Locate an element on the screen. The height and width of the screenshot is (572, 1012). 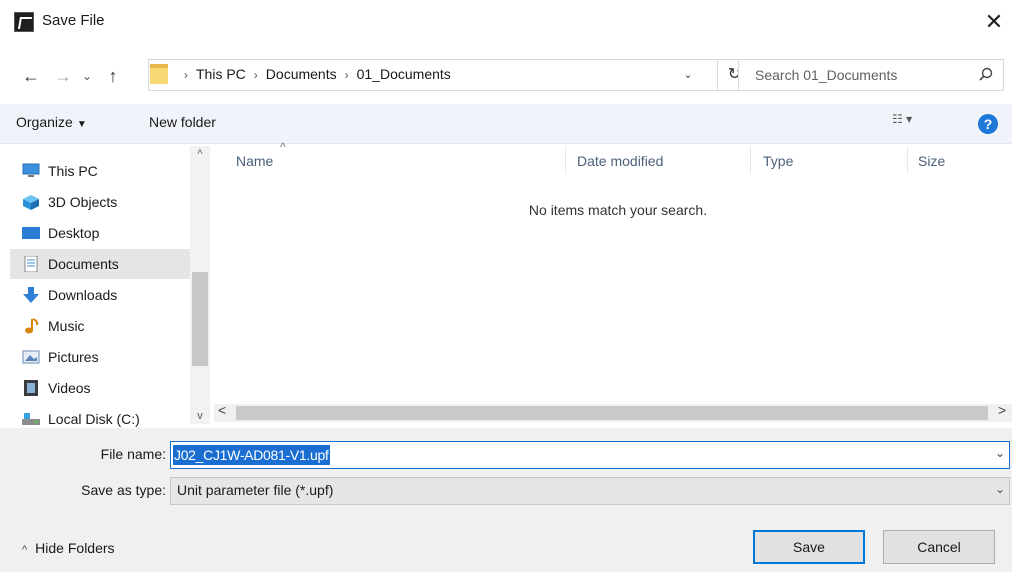
empty-list-message: No items match your search. is located at coordinates (618, 210).